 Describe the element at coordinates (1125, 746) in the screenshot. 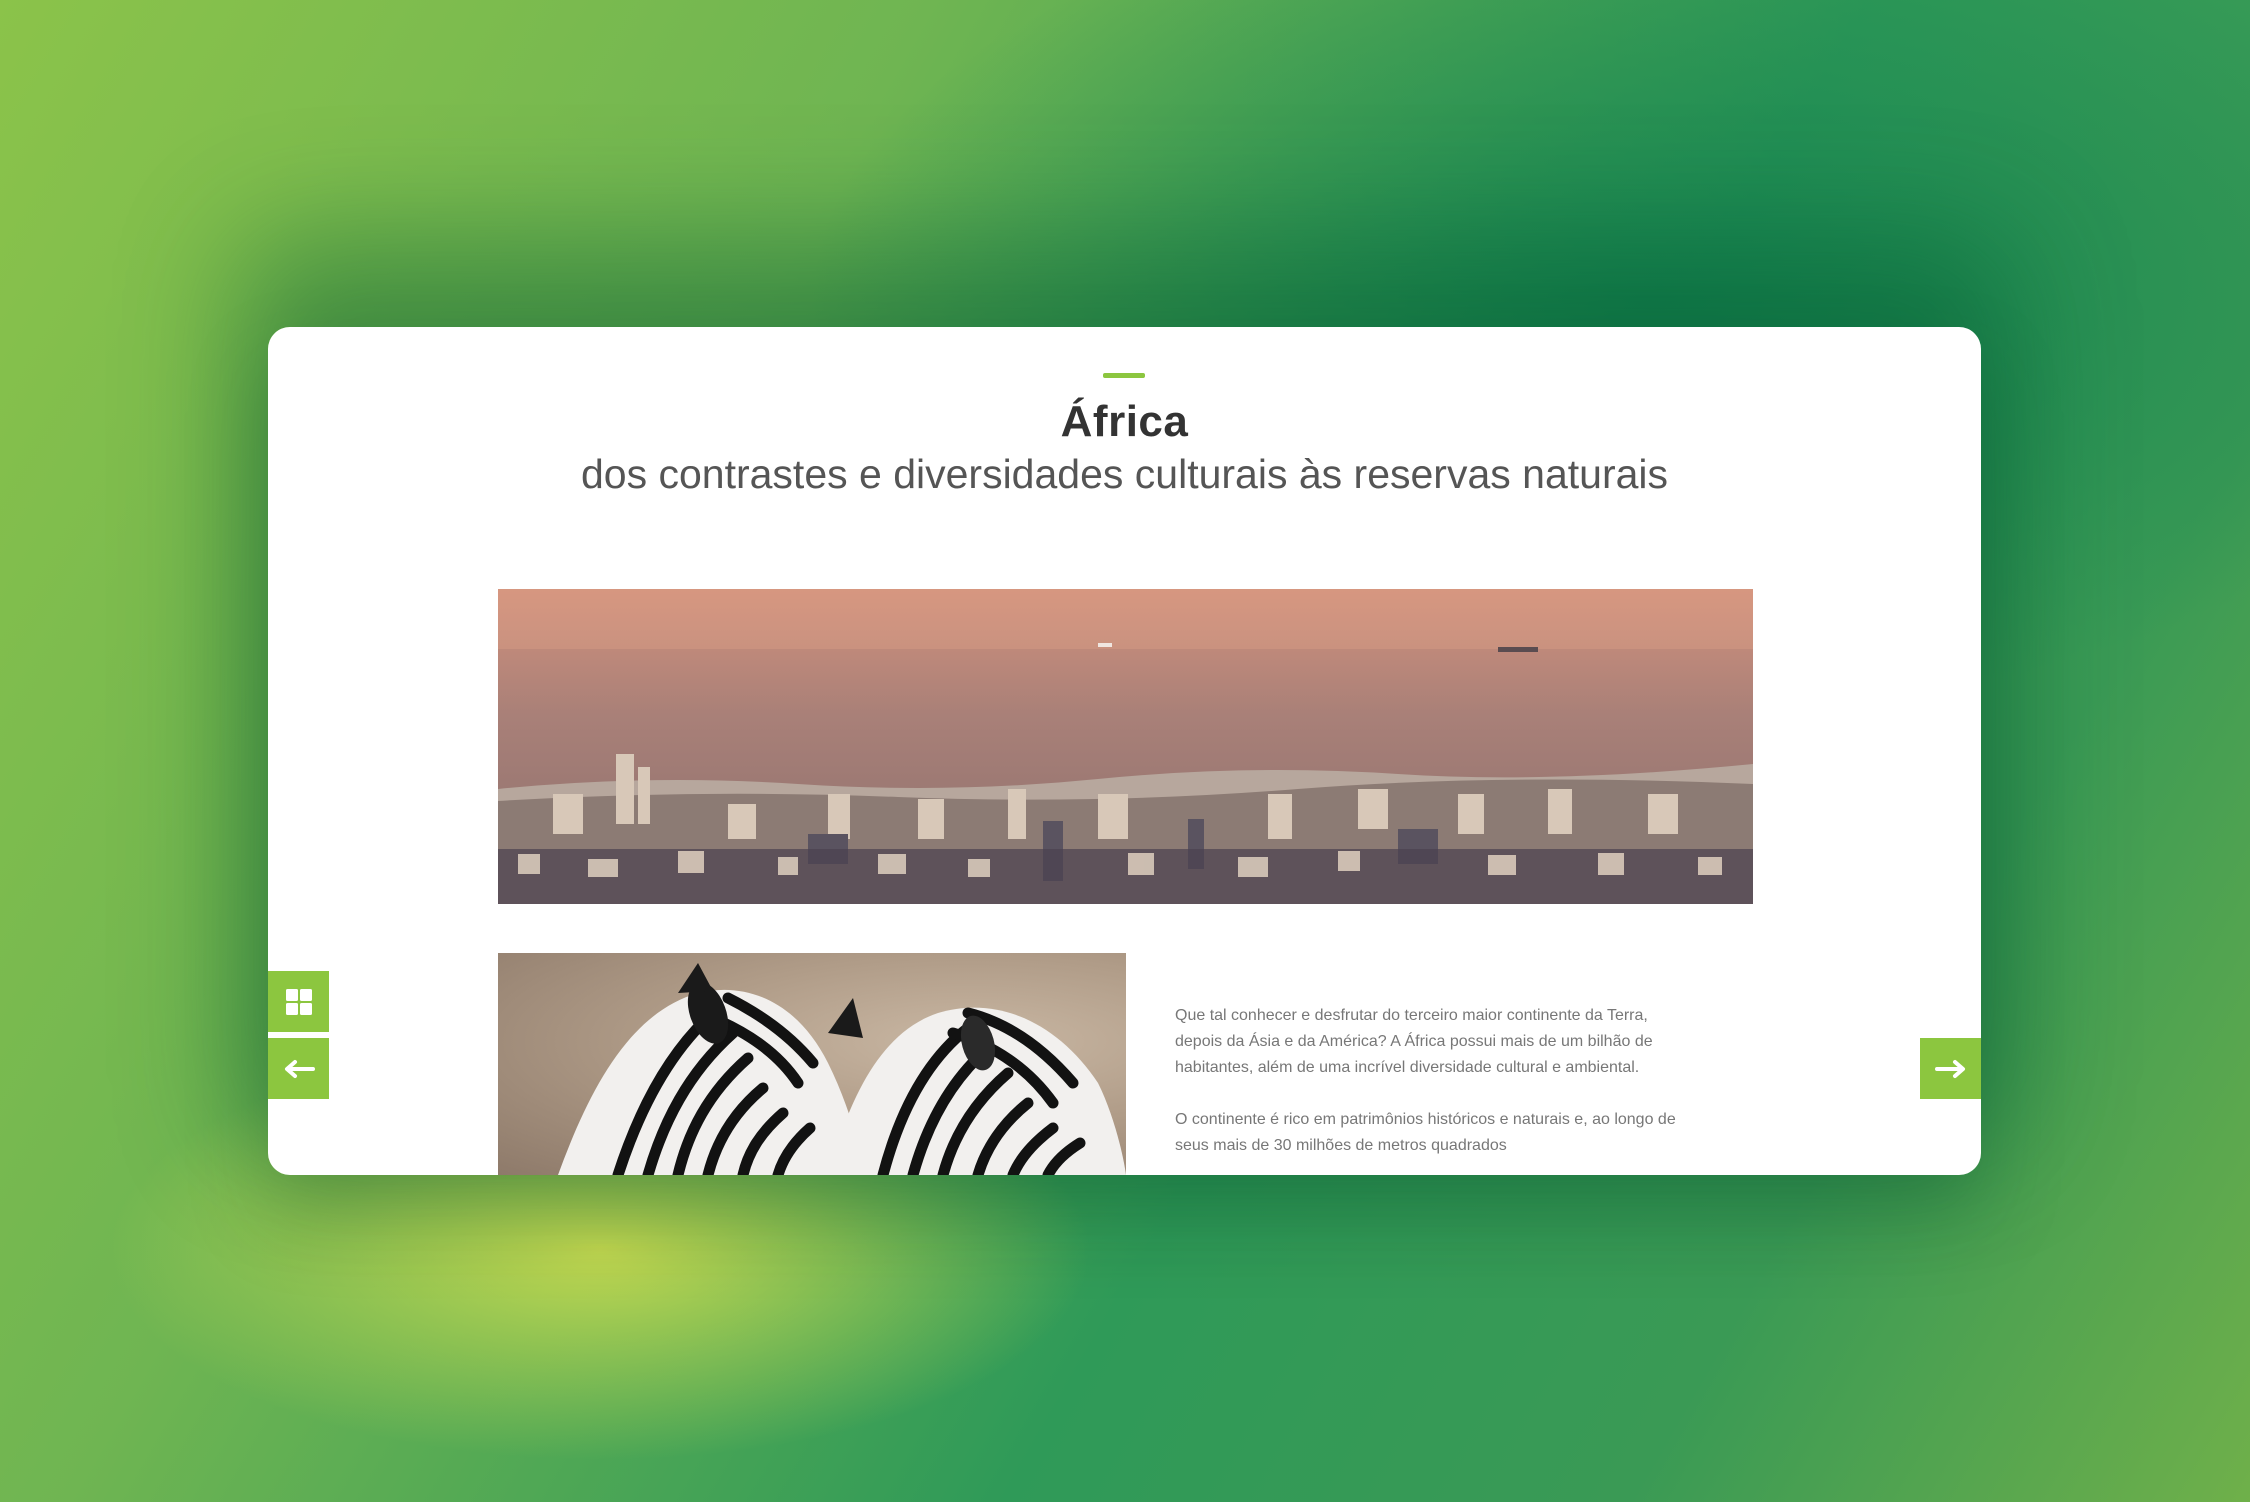

I see `coastal-city-image` at that location.